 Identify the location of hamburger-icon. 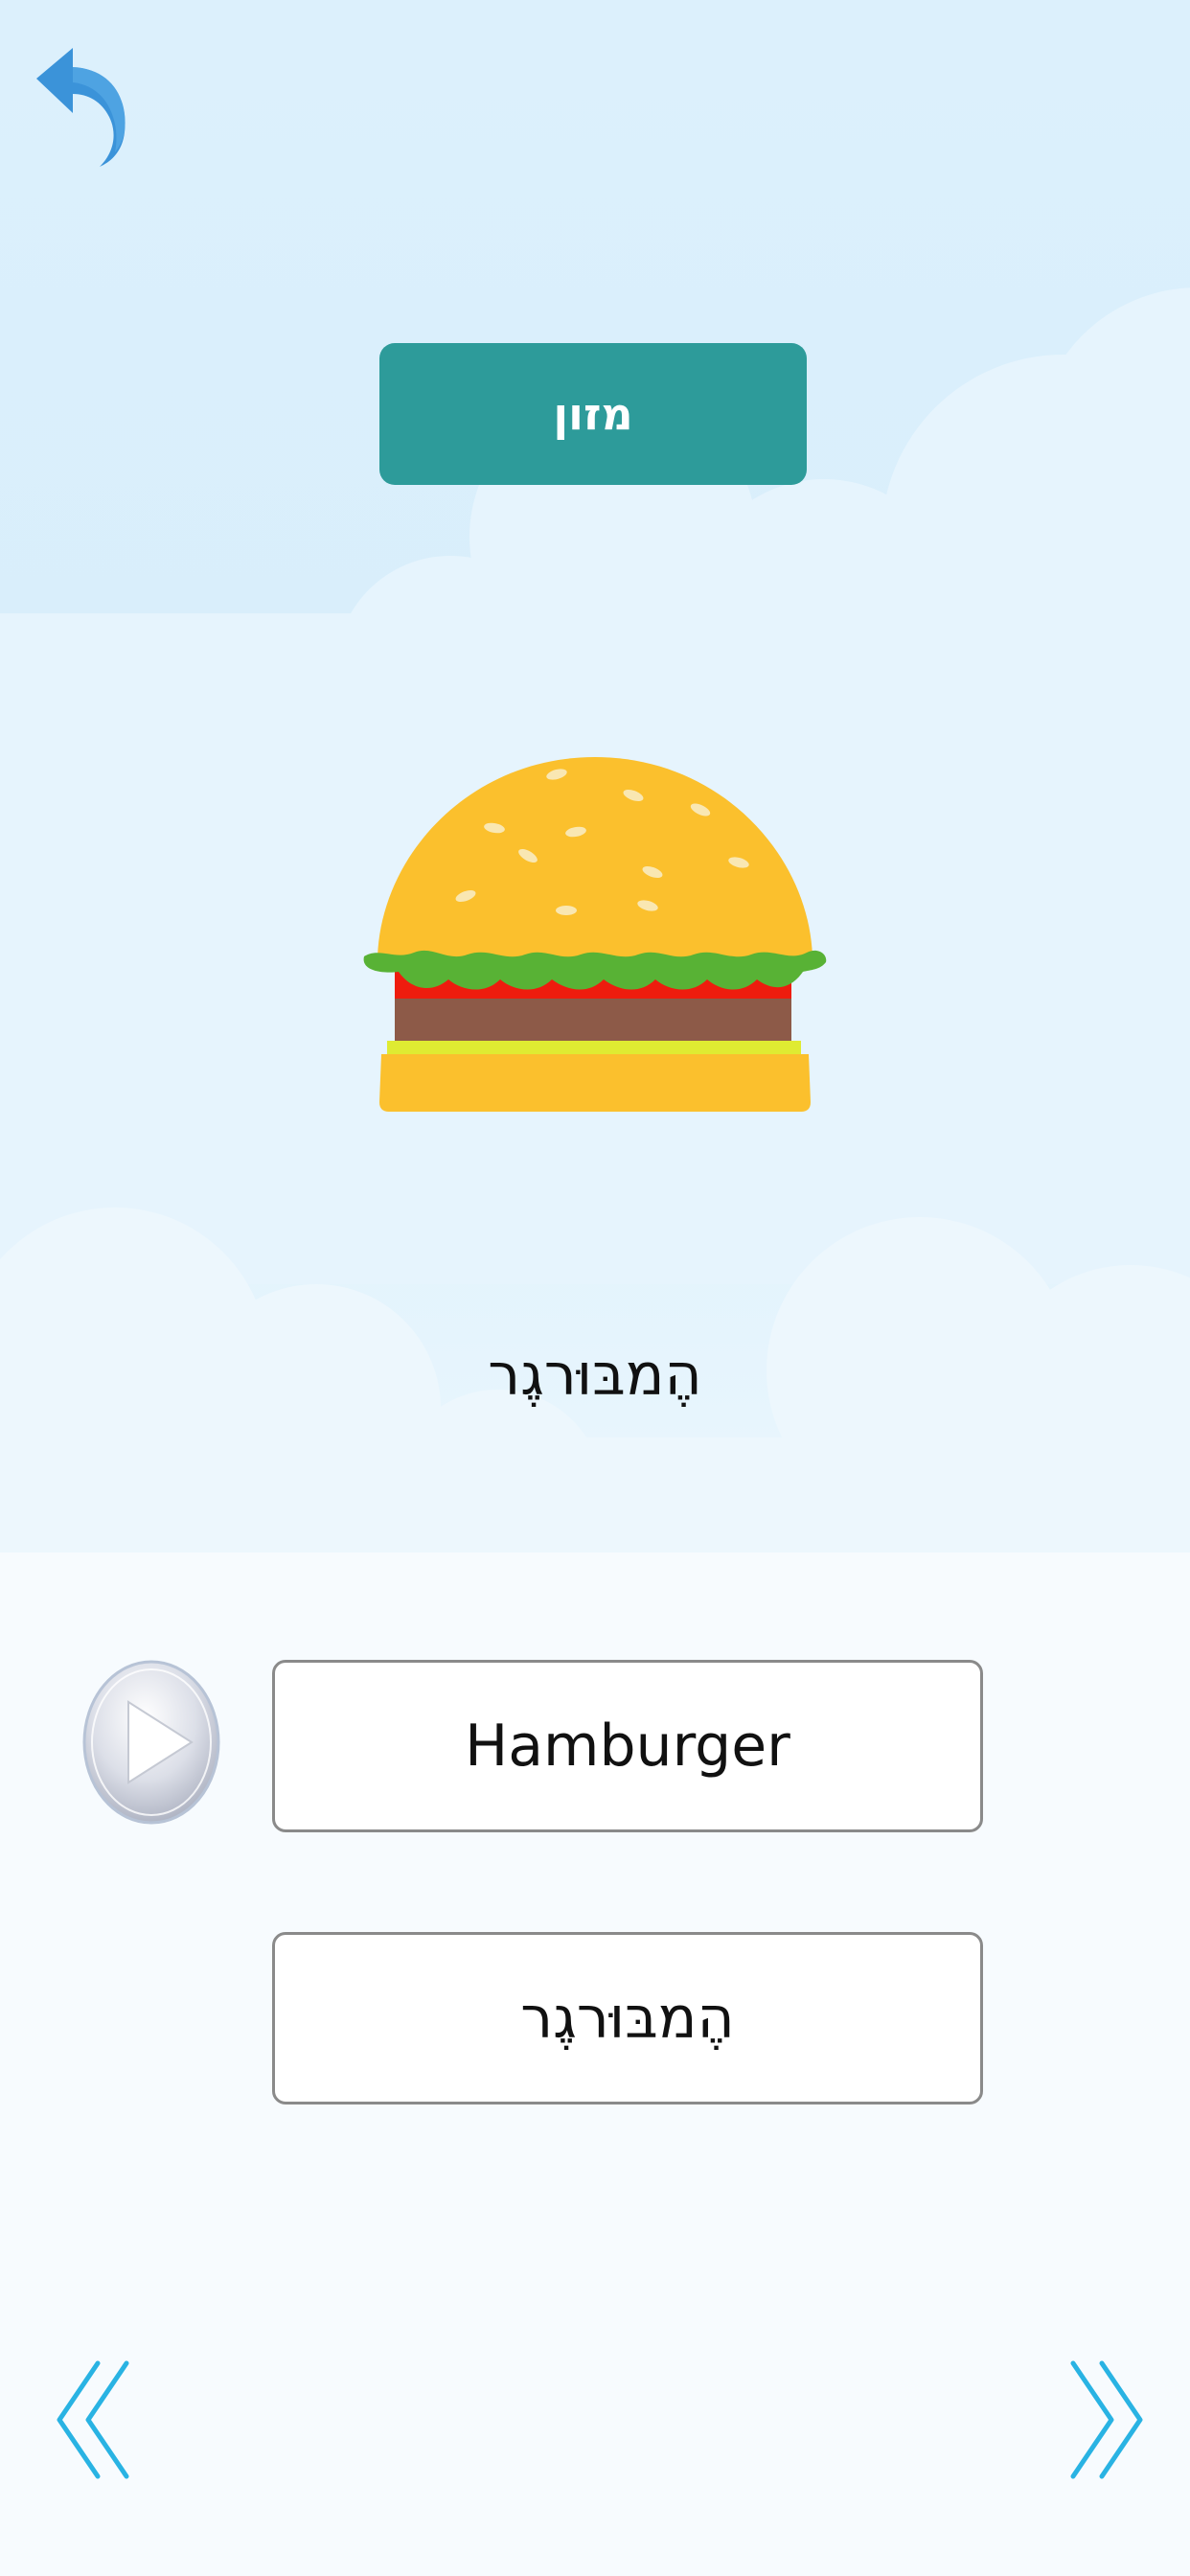
(595, 934).